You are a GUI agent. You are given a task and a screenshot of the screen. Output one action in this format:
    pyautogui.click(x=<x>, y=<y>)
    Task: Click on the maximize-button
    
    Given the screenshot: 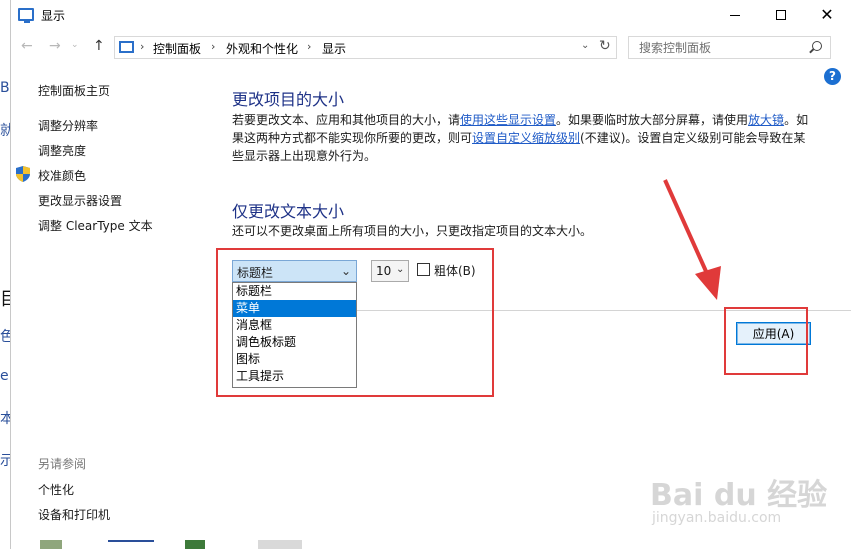 What is the action you would take?
    pyautogui.click(x=781, y=15)
    